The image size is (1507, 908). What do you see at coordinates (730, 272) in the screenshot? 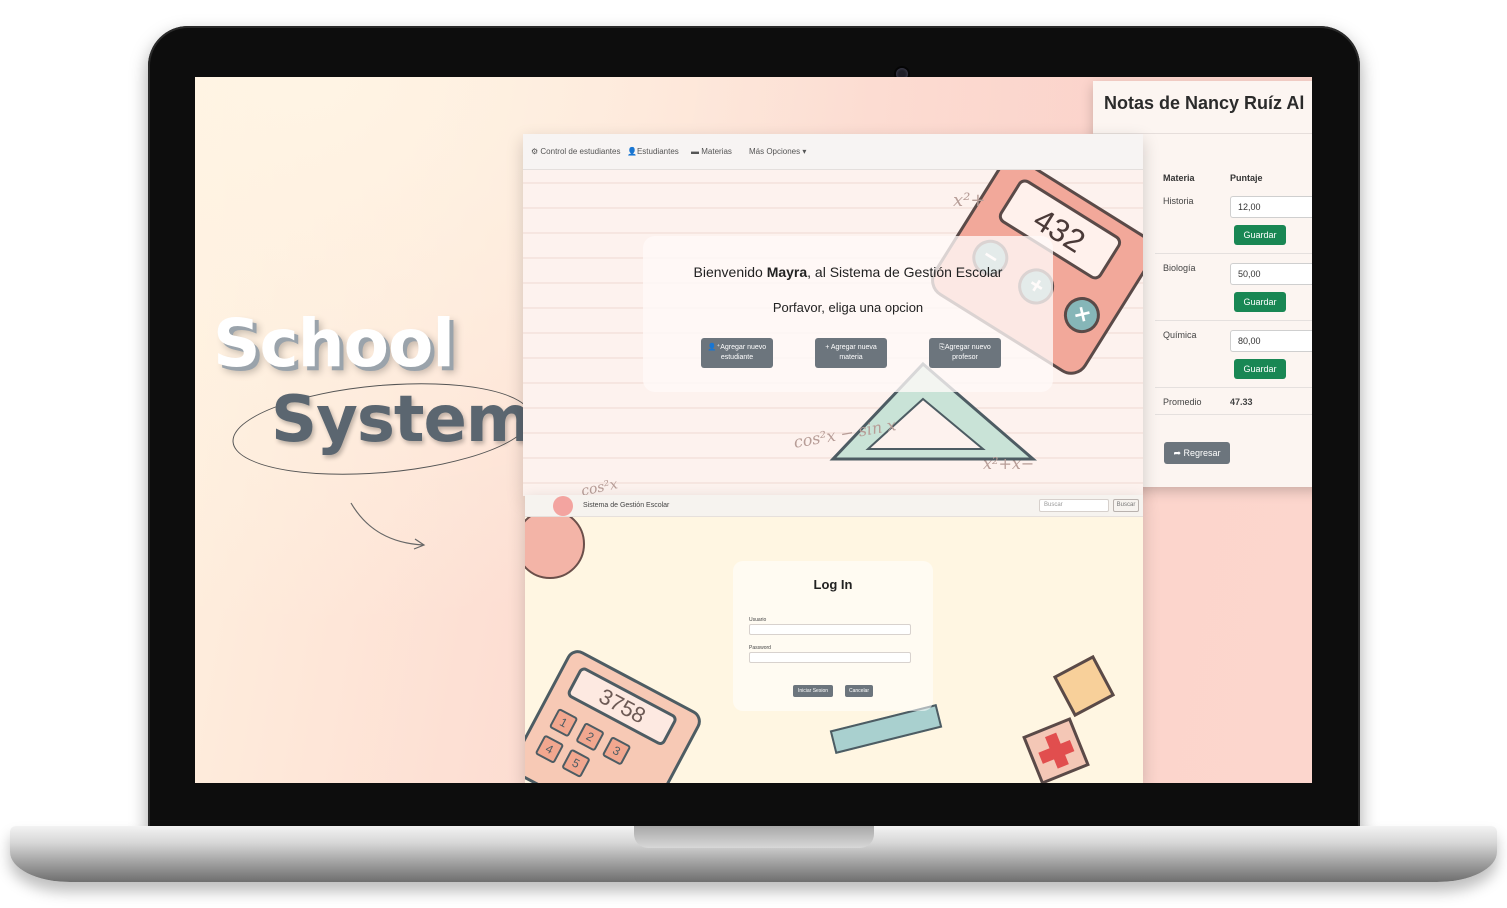
I see `greeting-prefix: Bienvenido` at bounding box center [730, 272].